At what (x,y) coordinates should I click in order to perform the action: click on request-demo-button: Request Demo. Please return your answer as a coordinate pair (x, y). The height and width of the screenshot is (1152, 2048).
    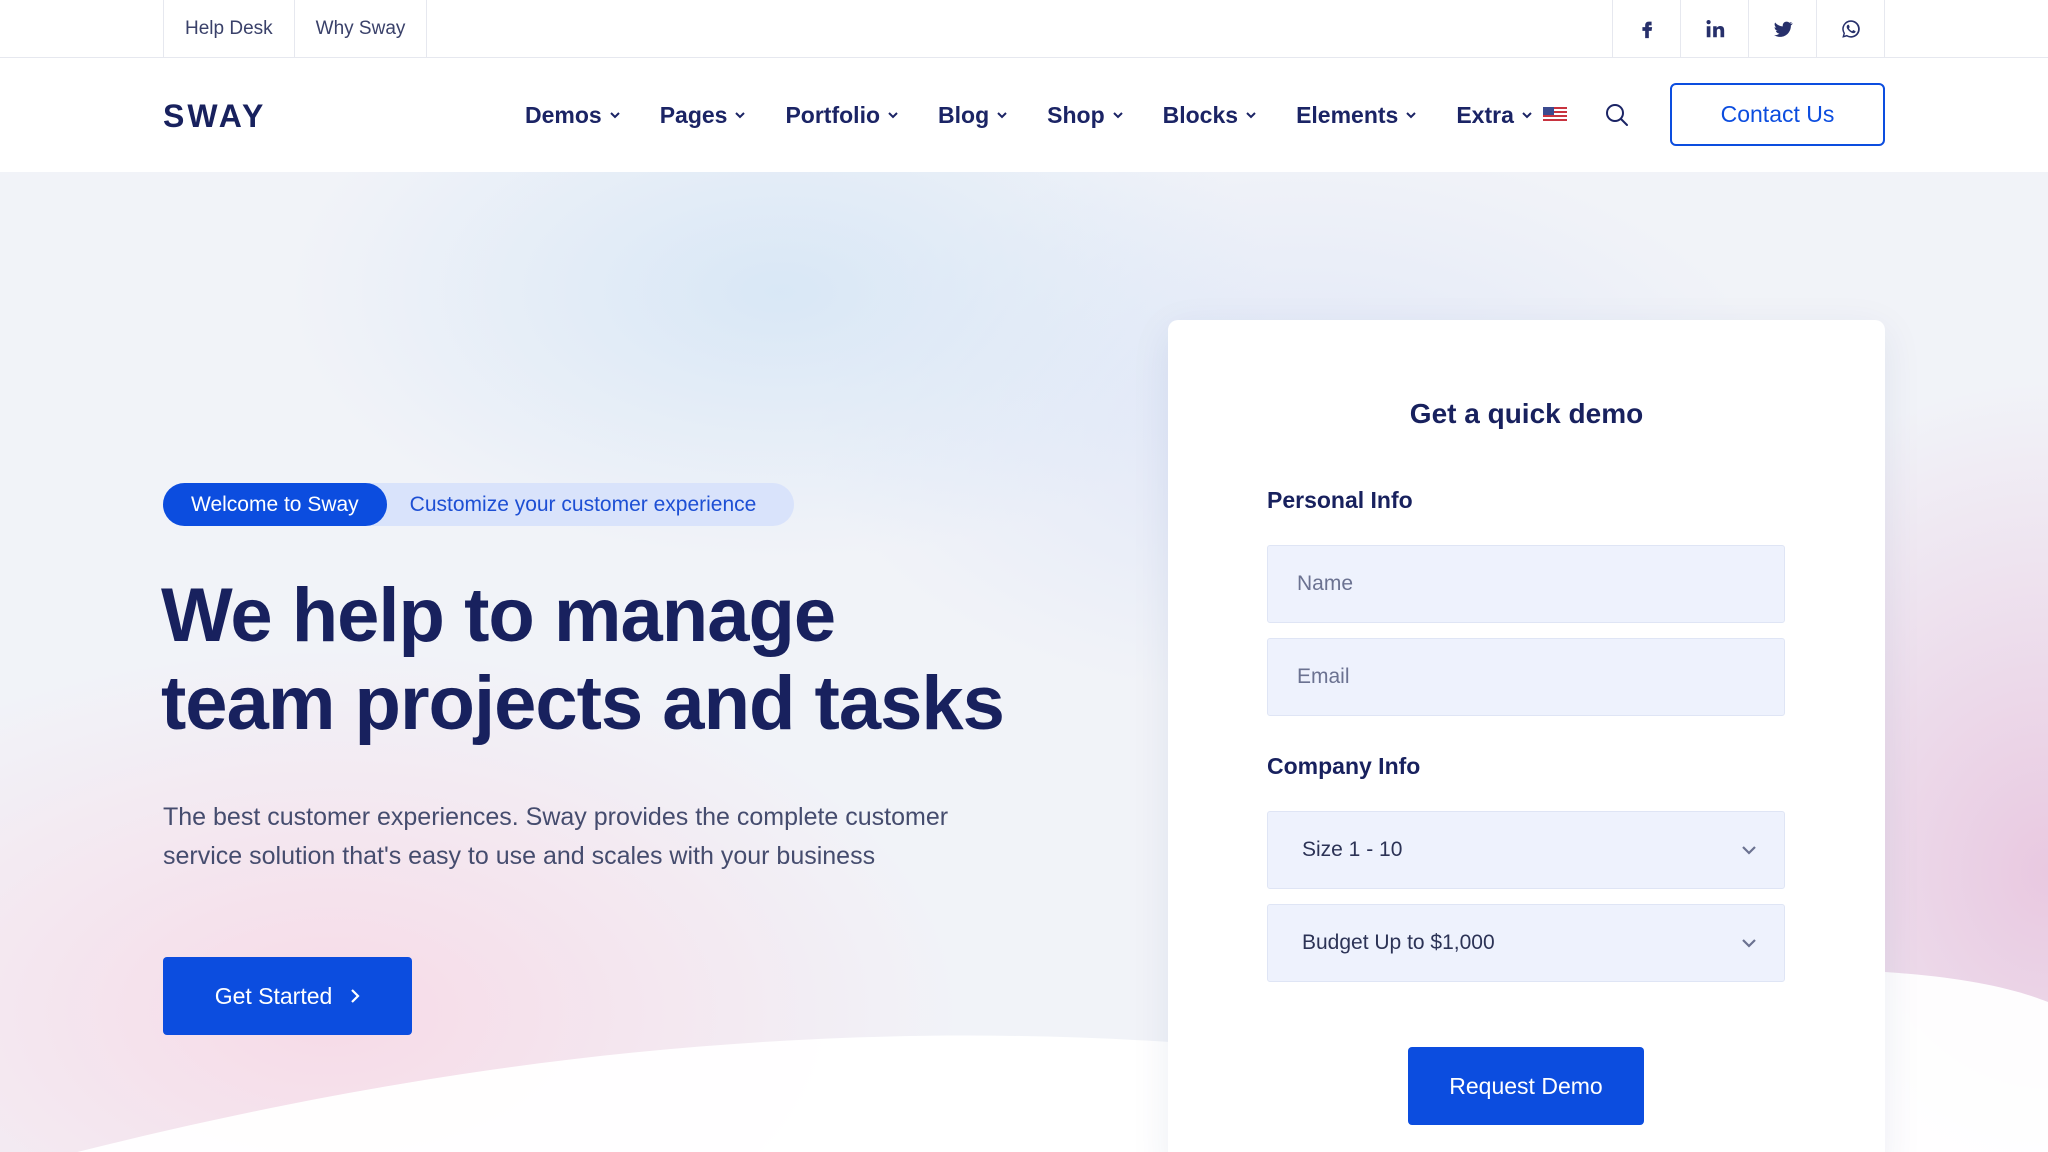
    Looking at the image, I should click on (1526, 1086).